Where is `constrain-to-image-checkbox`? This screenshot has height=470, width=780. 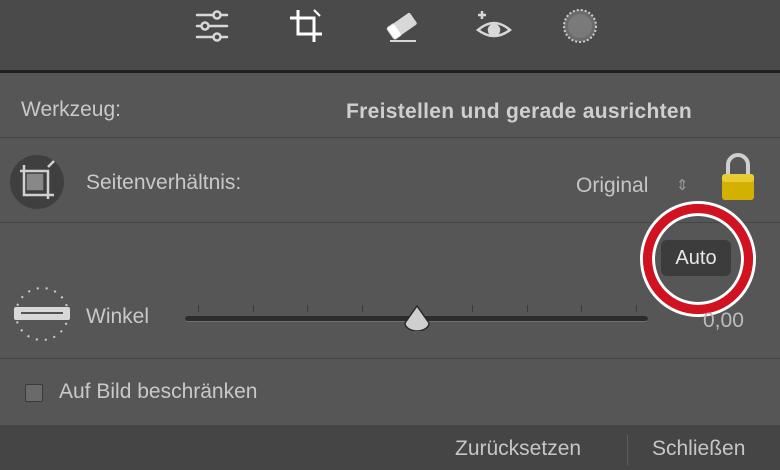
constrain-to-image-checkbox is located at coordinates (34, 393).